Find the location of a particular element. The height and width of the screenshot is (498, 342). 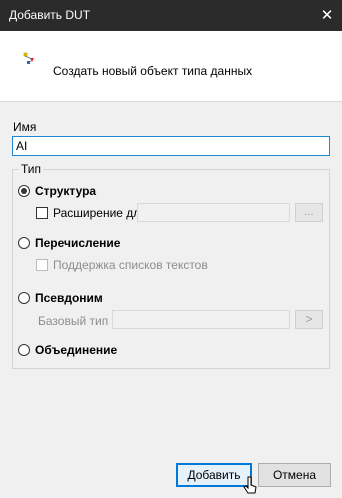

cancel-button: Отмена is located at coordinates (294, 475).